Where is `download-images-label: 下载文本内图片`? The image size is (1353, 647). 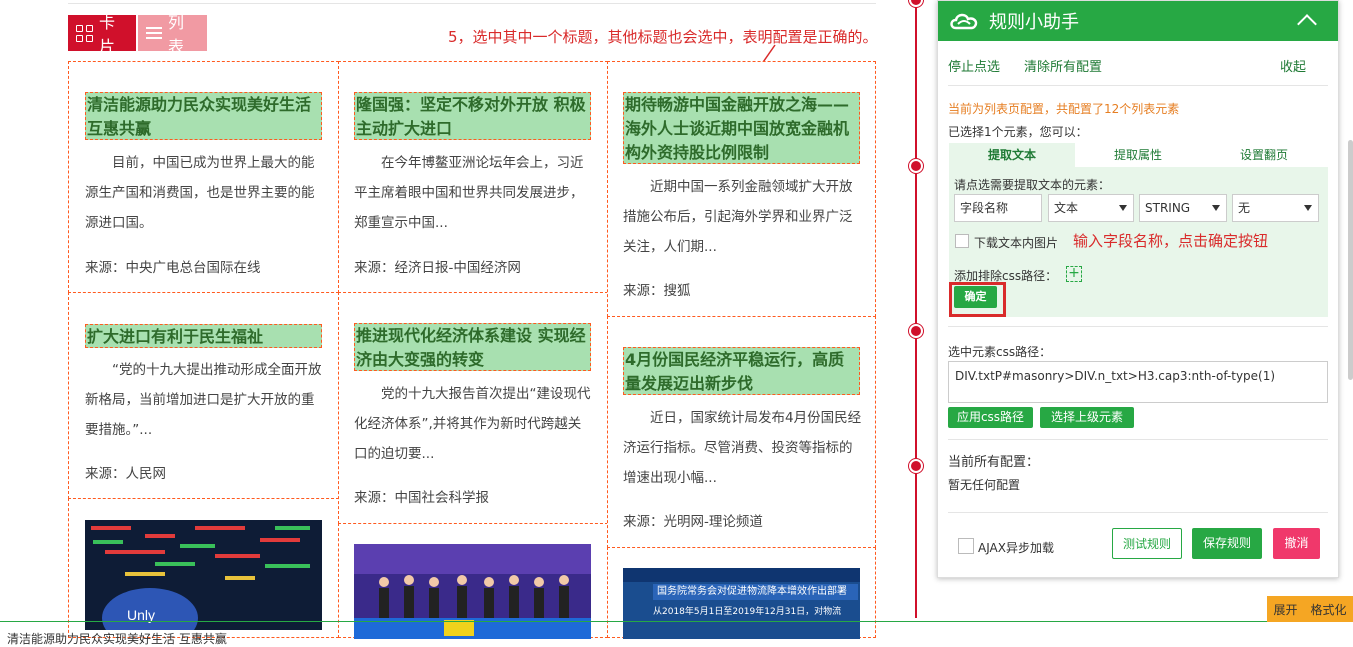 download-images-label: 下载文本内图片 is located at coordinates (1016, 243).